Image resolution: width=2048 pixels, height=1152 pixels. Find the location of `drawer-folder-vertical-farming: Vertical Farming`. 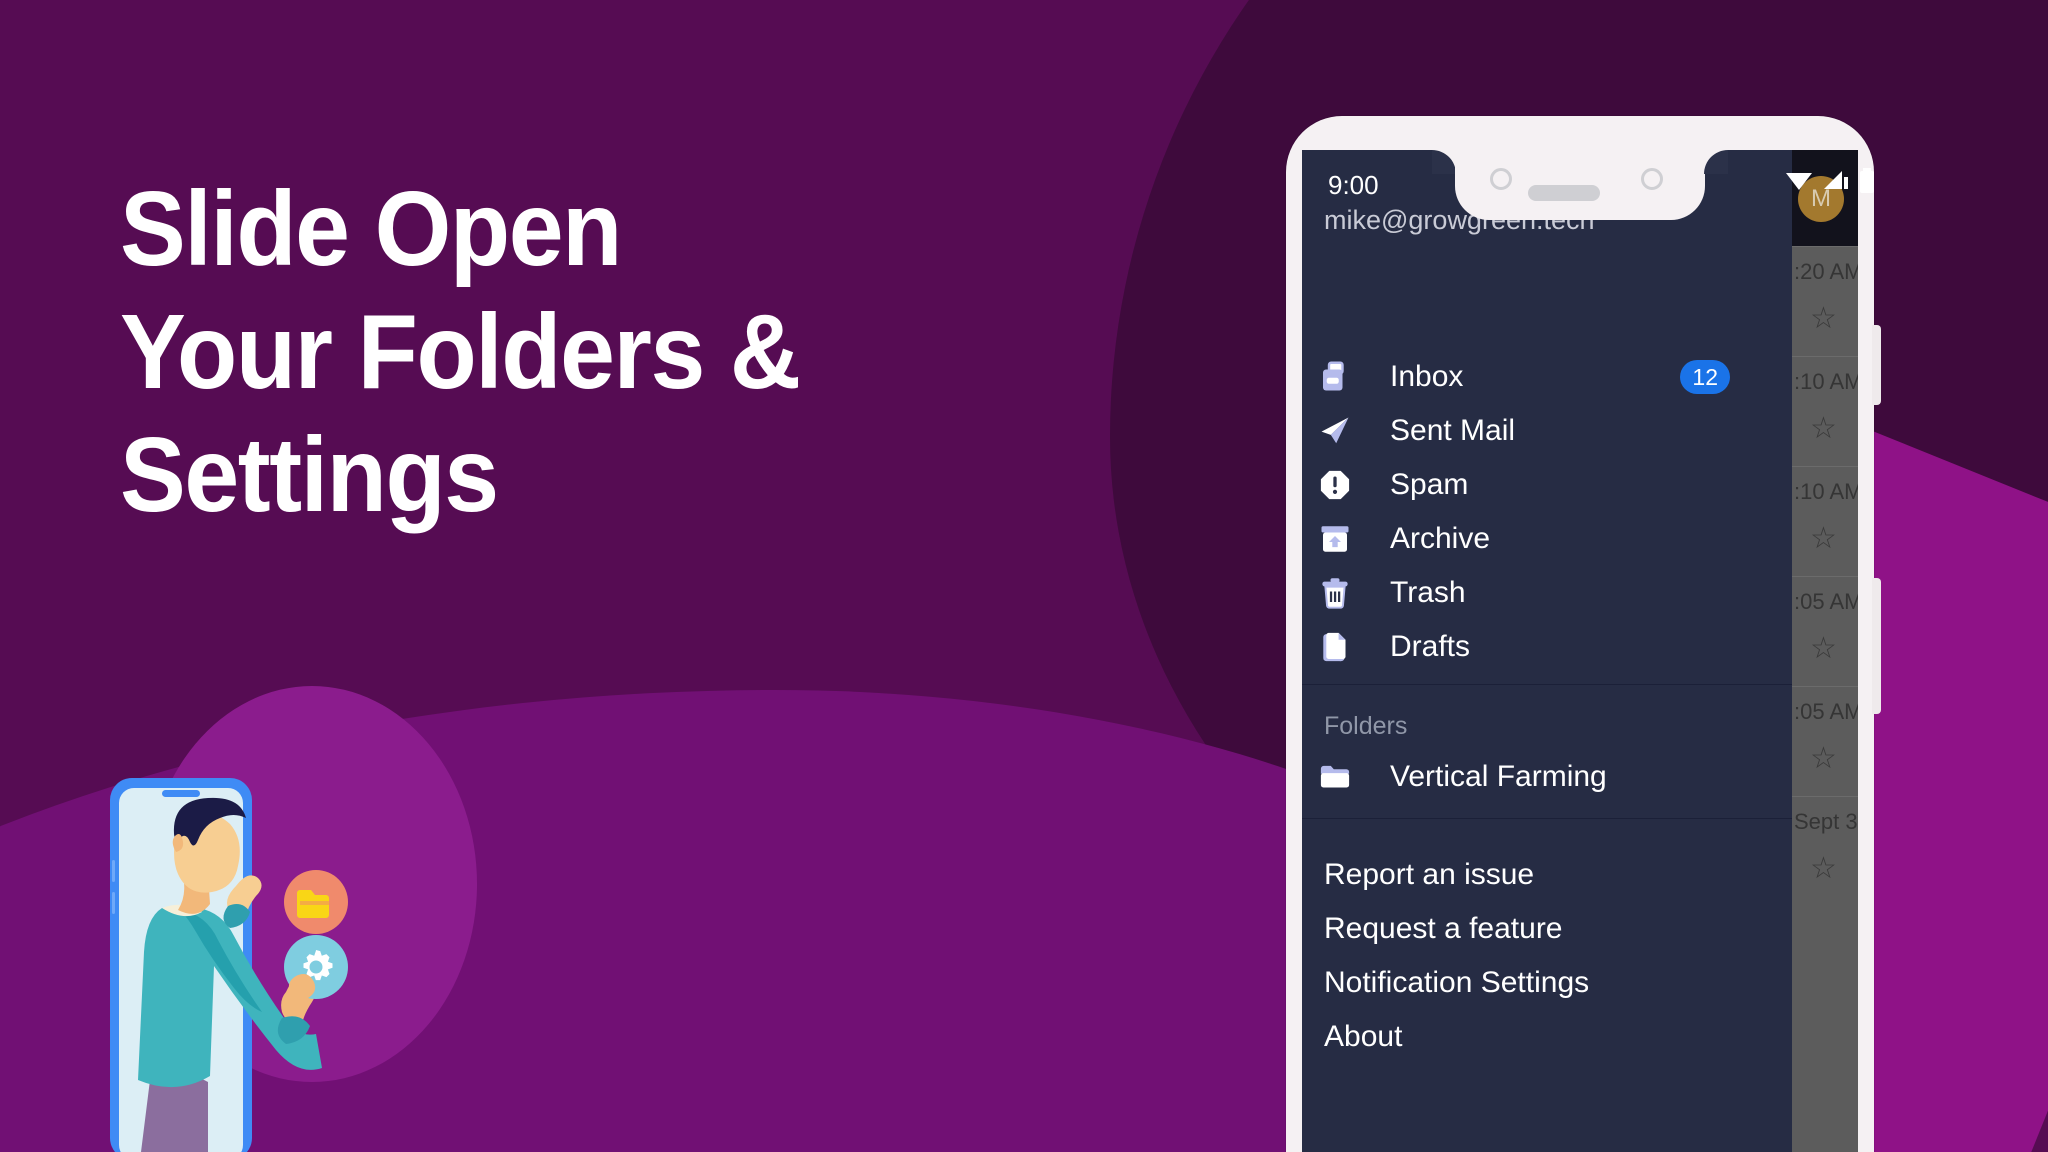

drawer-folder-vertical-farming: Vertical Farming is located at coordinates (1547, 777).